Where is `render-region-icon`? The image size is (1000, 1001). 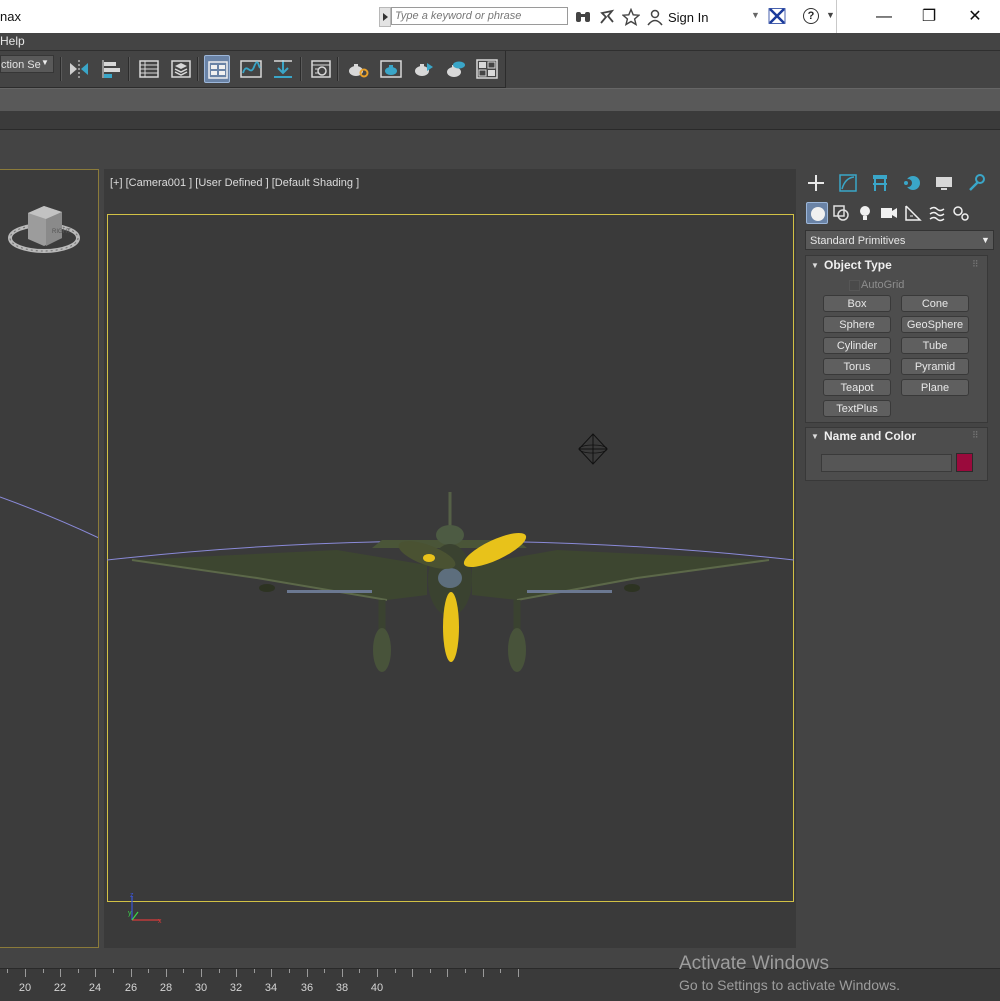 render-region-icon is located at coordinates (486, 69).